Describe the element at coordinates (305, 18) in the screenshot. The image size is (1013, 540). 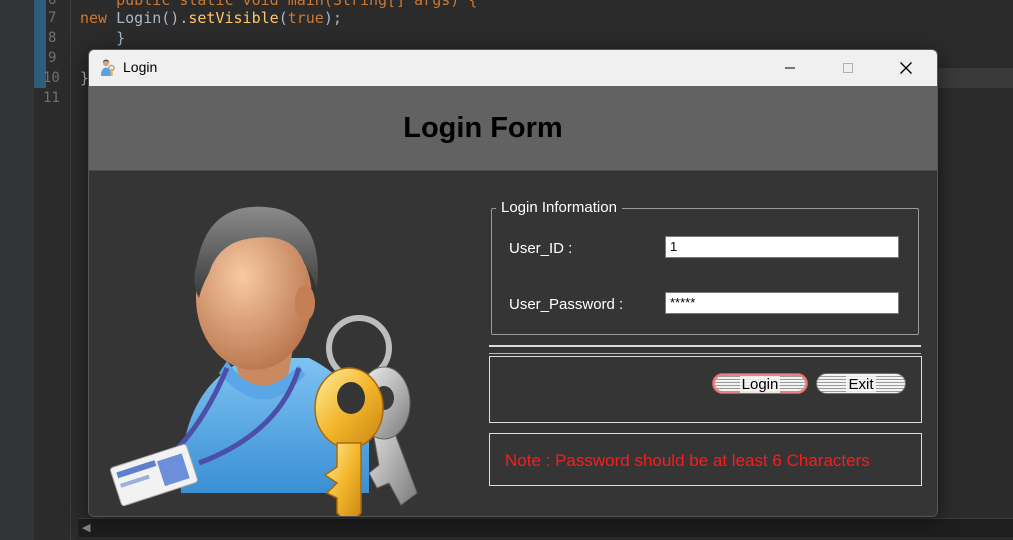
I see `code-literal: true` at that location.